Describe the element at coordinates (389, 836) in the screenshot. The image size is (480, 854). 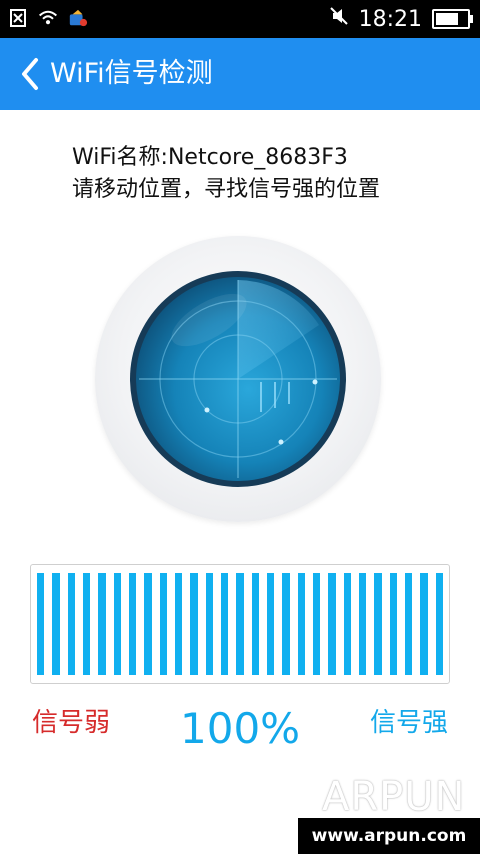
I see `watermark-url: www.arpun.com` at that location.